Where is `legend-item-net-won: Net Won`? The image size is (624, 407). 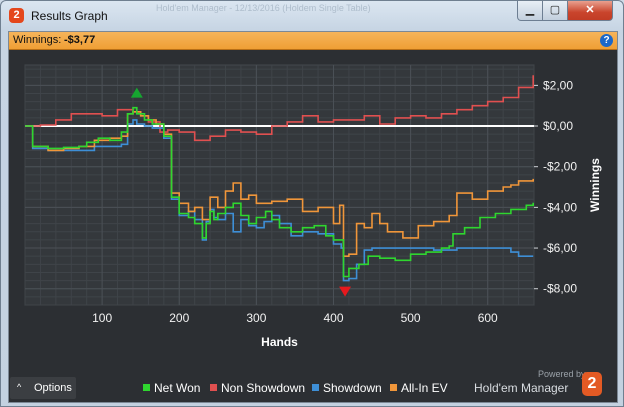 legend-item-net-won: Net Won is located at coordinates (171, 388).